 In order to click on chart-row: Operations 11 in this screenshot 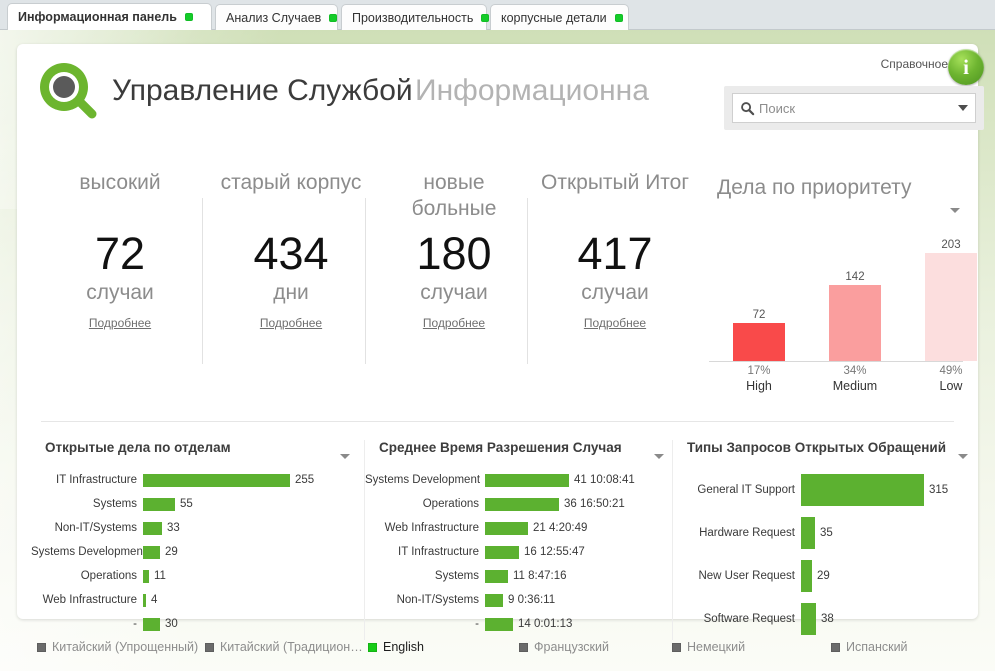, I will do `click(197, 576)`.